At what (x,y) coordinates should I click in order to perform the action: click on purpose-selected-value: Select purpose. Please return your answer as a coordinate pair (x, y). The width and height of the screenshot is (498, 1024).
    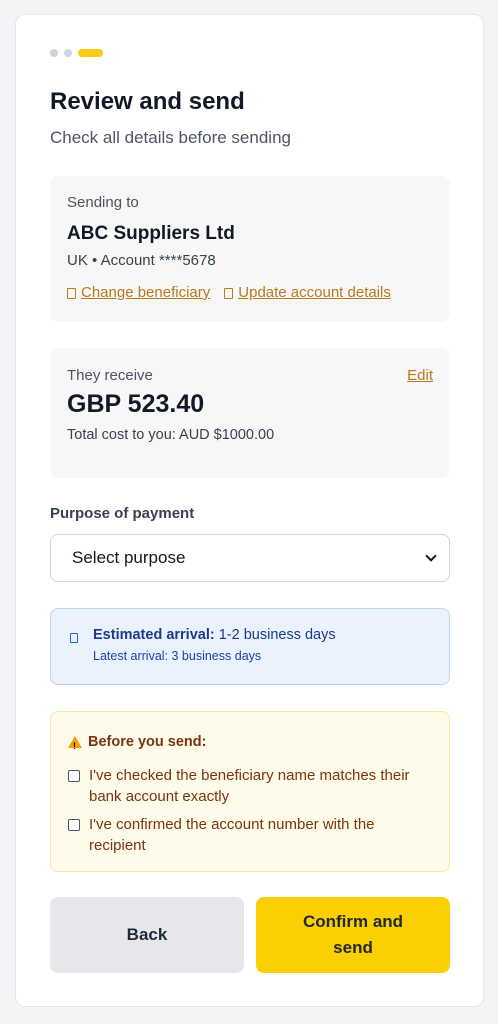
    Looking at the image, I should click on (129, 557).